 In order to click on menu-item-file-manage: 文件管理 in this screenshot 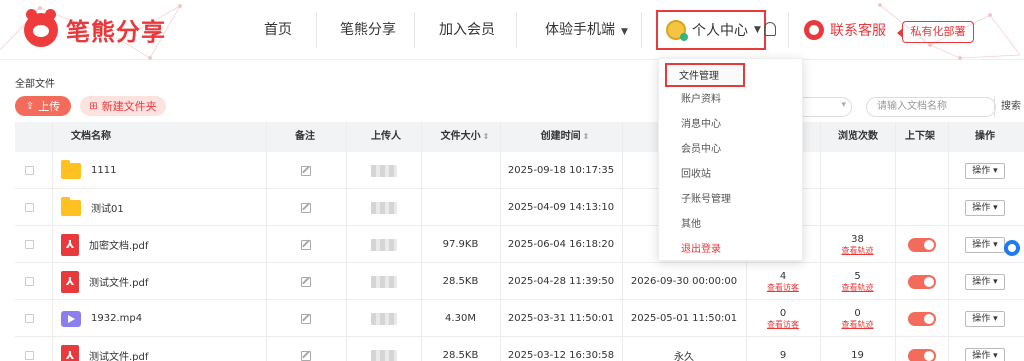, I will do `click(705, 75)`.